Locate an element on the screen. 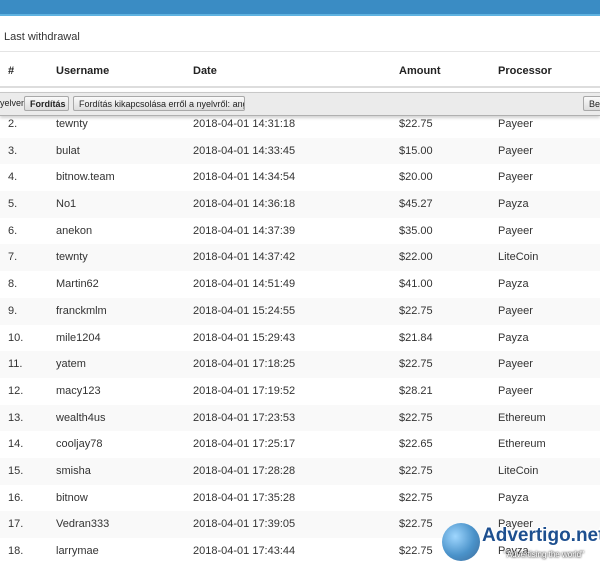 This screenshot has width=600, height=569. cell-username: macy123 is located at coordinates (78, 390).